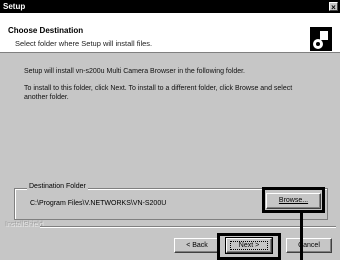 The image size is (340, 260). What do you see at coordinates (57, 186) in the screenshot?
I see `destination-folder-label: Destination Folder` at bounding box center [57, 186].